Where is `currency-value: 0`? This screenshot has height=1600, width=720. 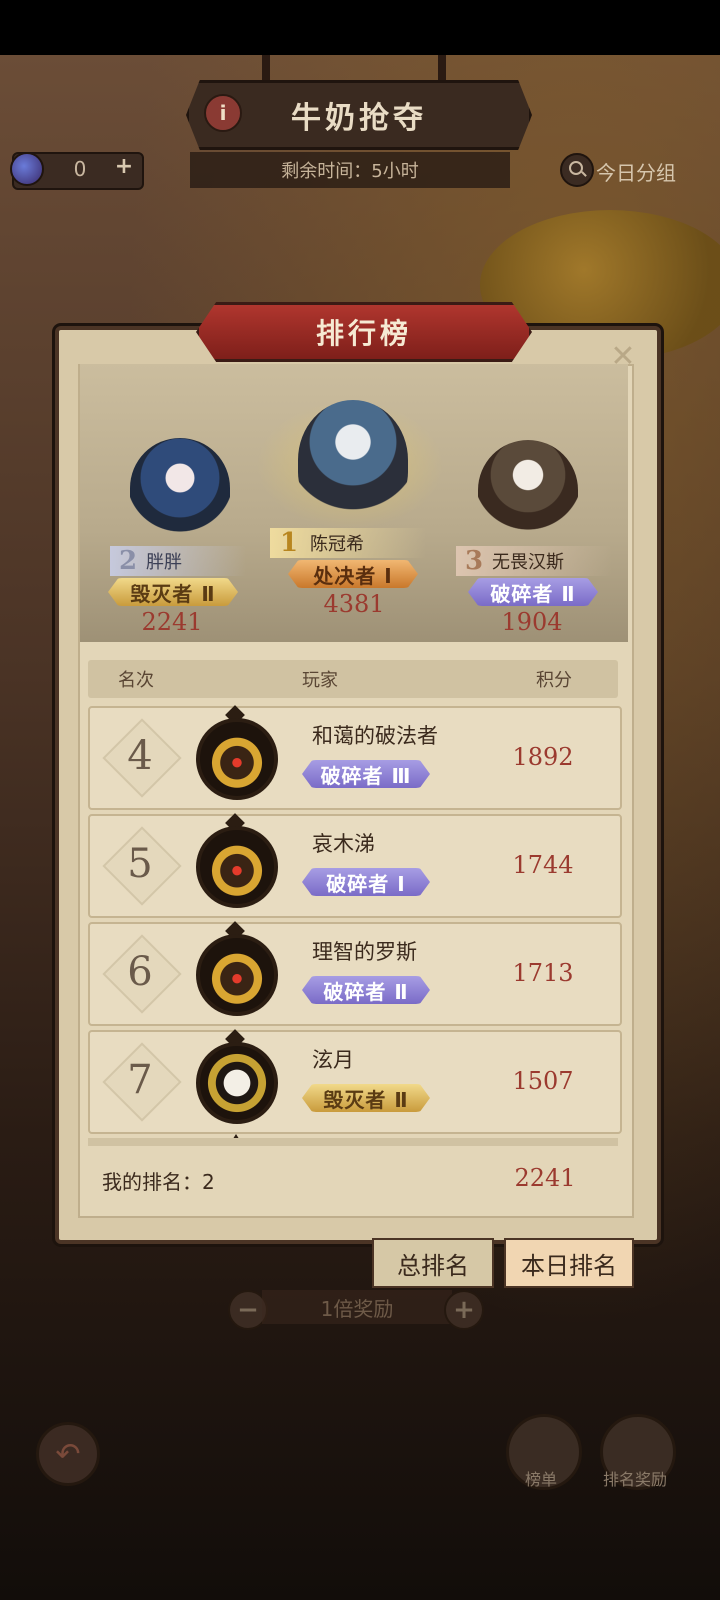 currency-value: 0 is located at coordinates (80, 169).